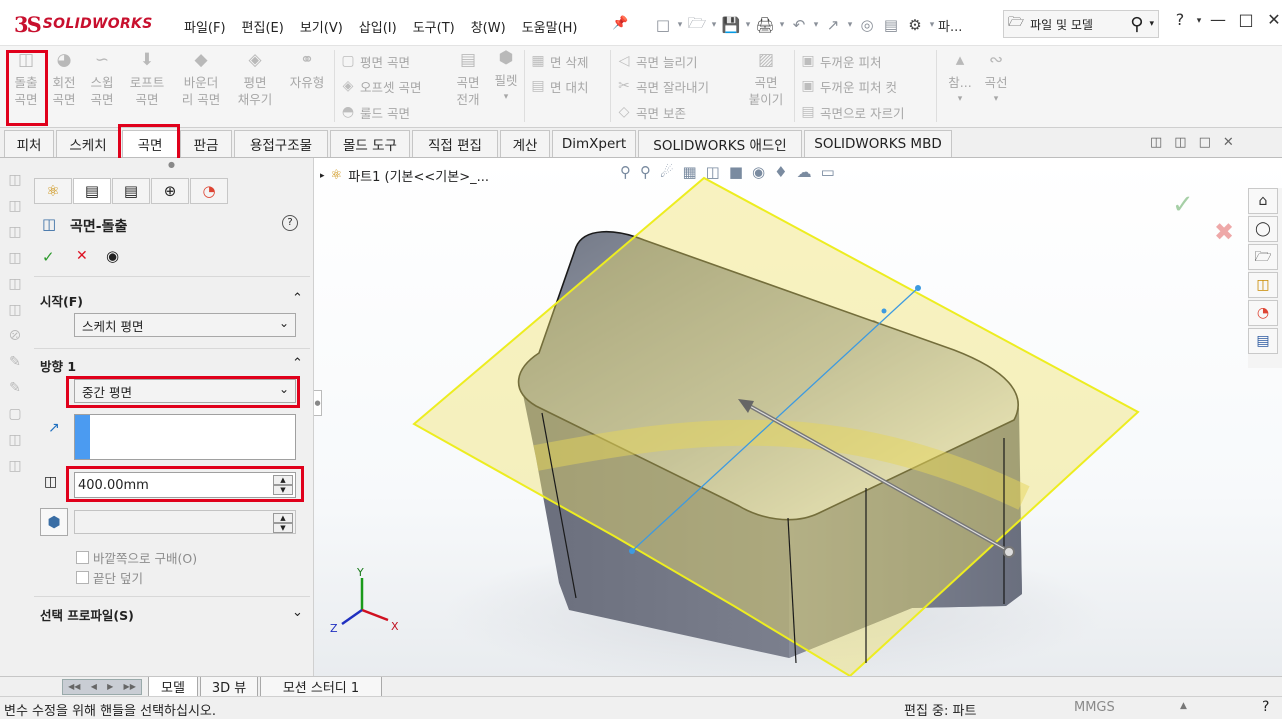  Describe the element at coordinates (1218, 21) in the screenshot. I see `minimize-icon: —` at that location.